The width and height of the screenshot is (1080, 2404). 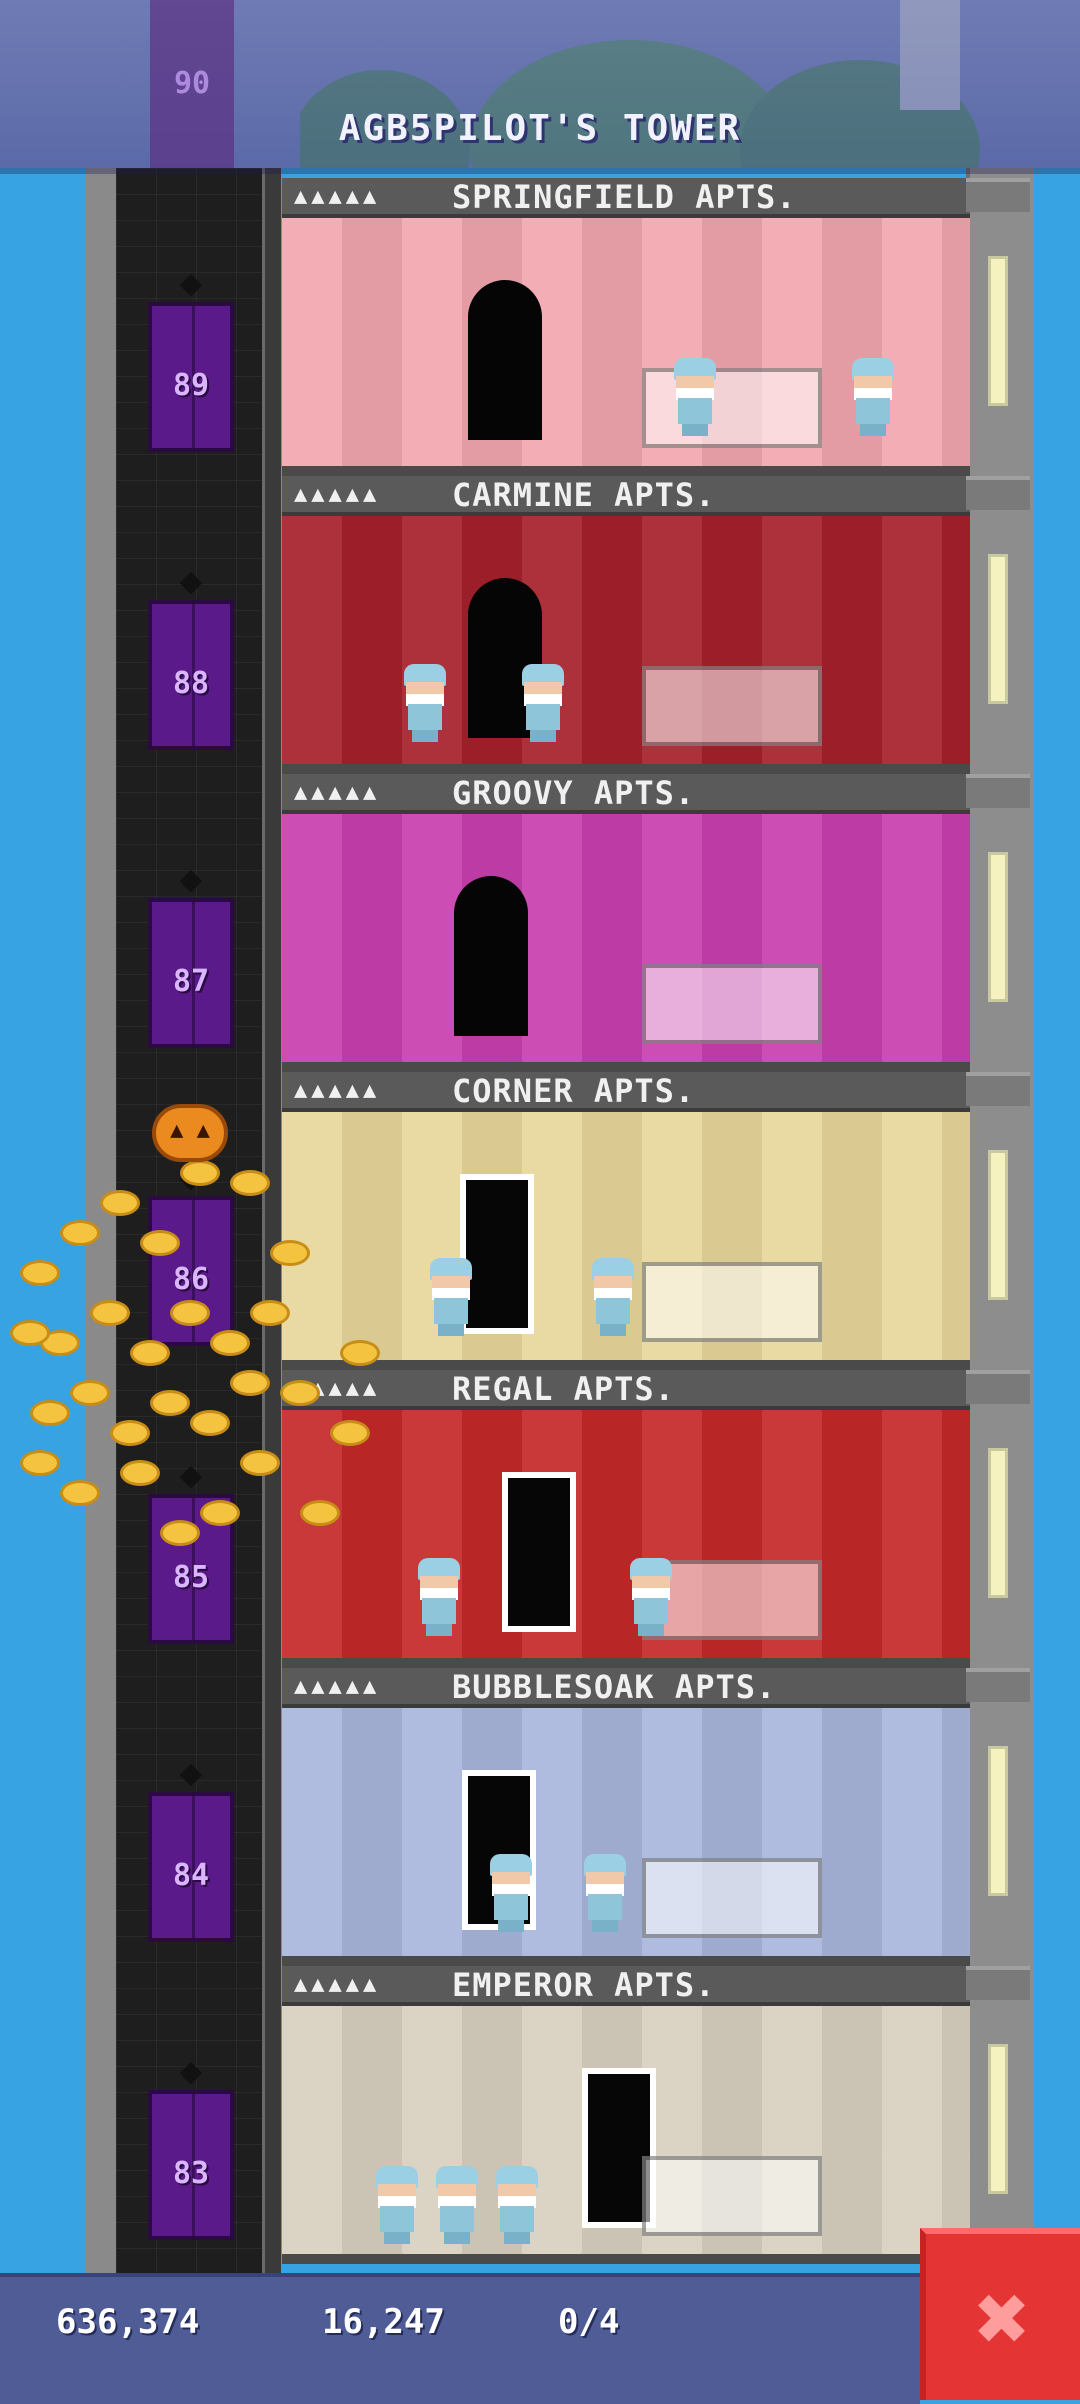 What do you see at coordinates (128, 2322) in the screenshot?
I see `coin-count: 636,374` at bounding box center [128, 2322].